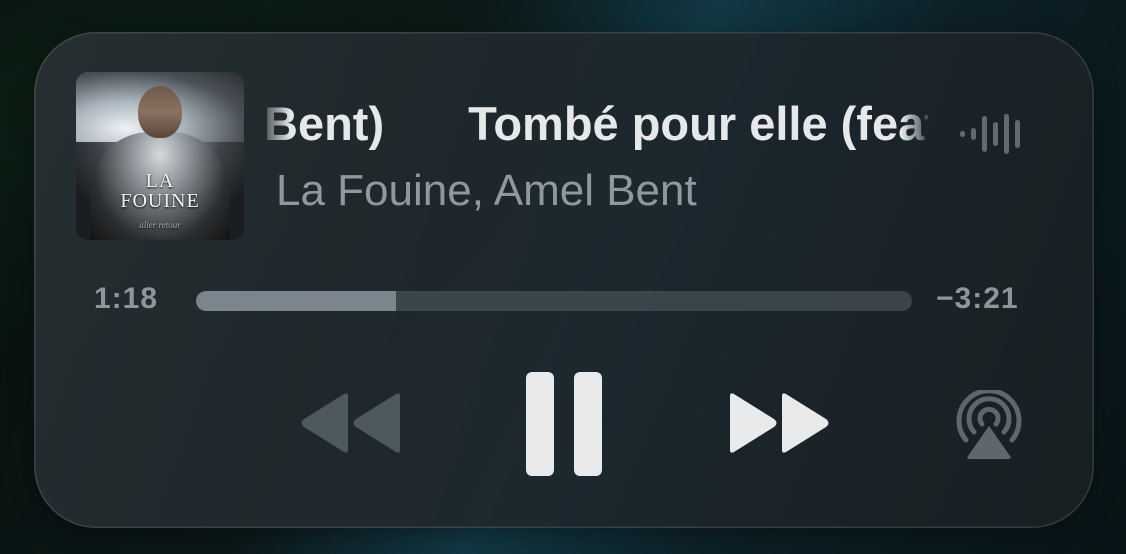  Describe the element at coordinates (350, 423) in the screenshot. I see `backward-icon` at that location.